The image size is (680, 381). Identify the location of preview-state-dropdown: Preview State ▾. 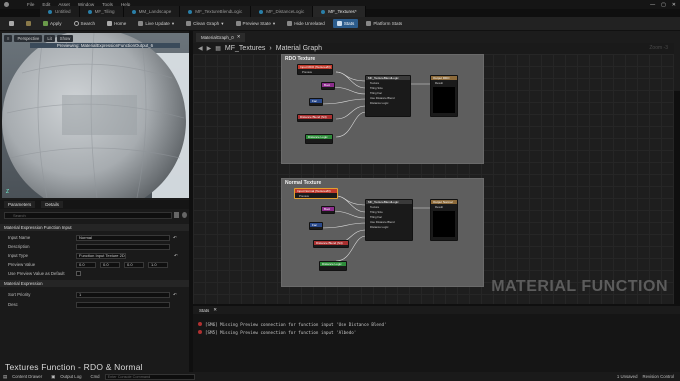
(256, 23).